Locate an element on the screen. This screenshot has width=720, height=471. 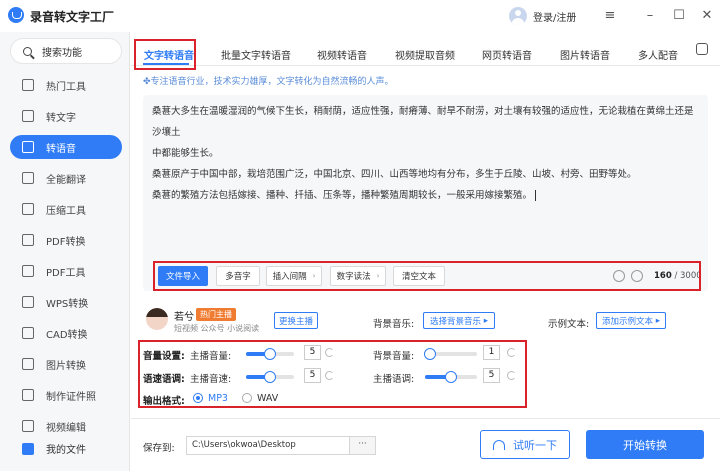
headphones-icon is located at coordinates (499, 444).